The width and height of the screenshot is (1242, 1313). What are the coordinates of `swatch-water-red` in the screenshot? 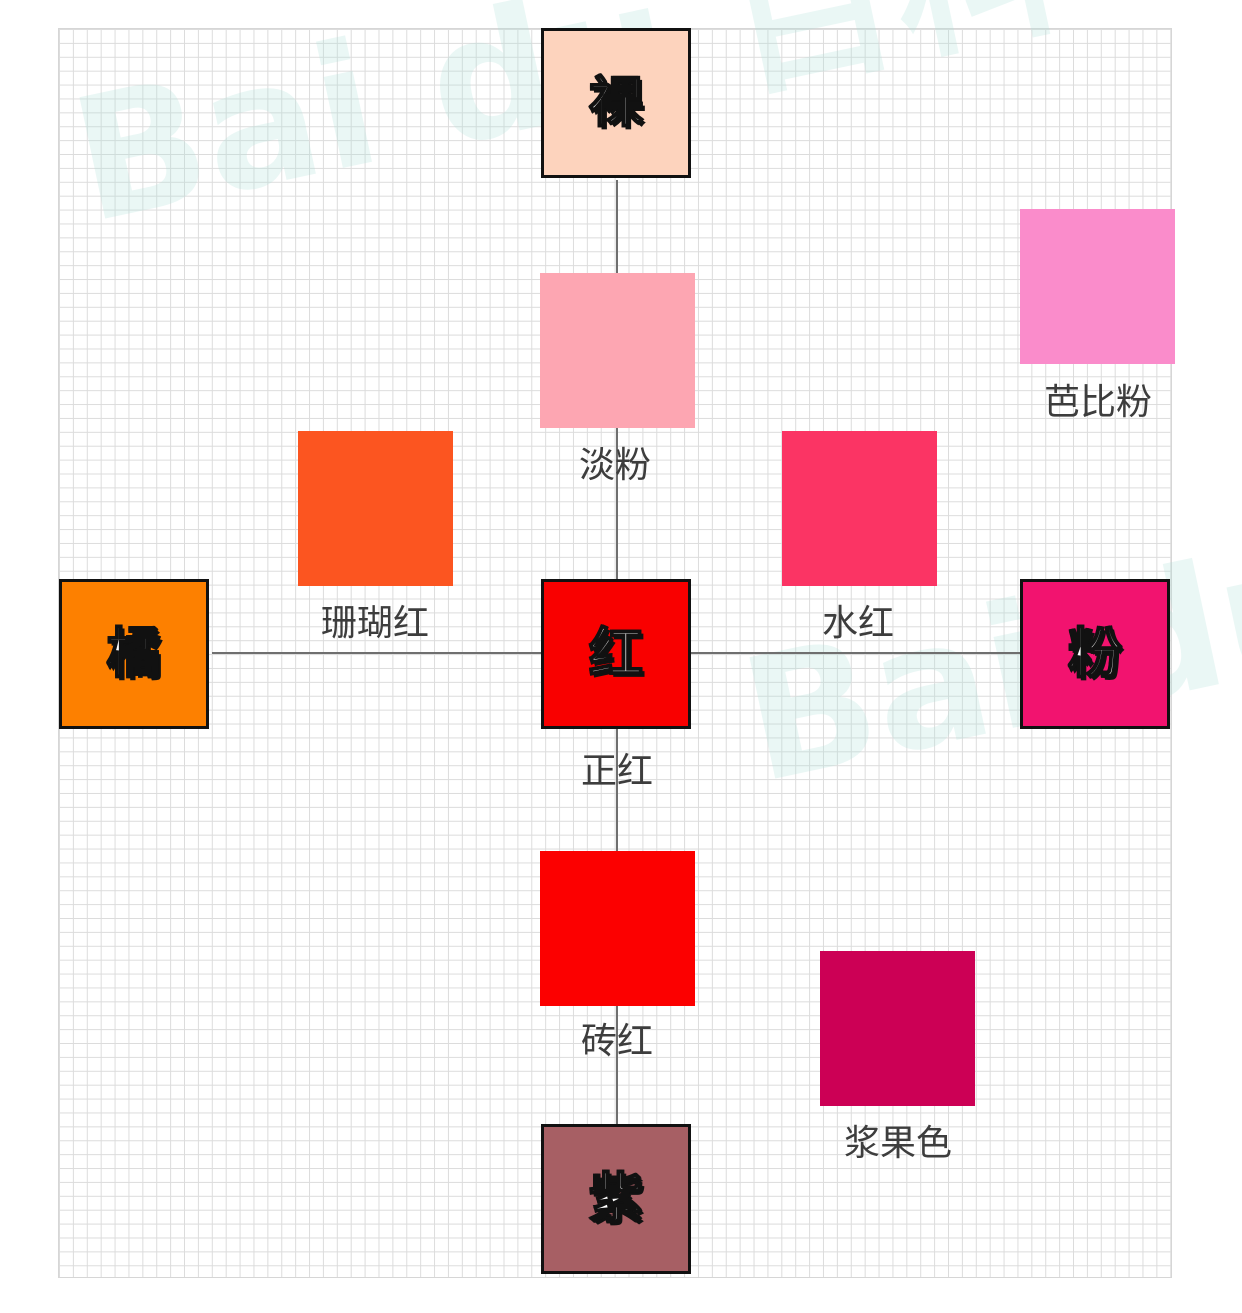 It's located at (859, 508).